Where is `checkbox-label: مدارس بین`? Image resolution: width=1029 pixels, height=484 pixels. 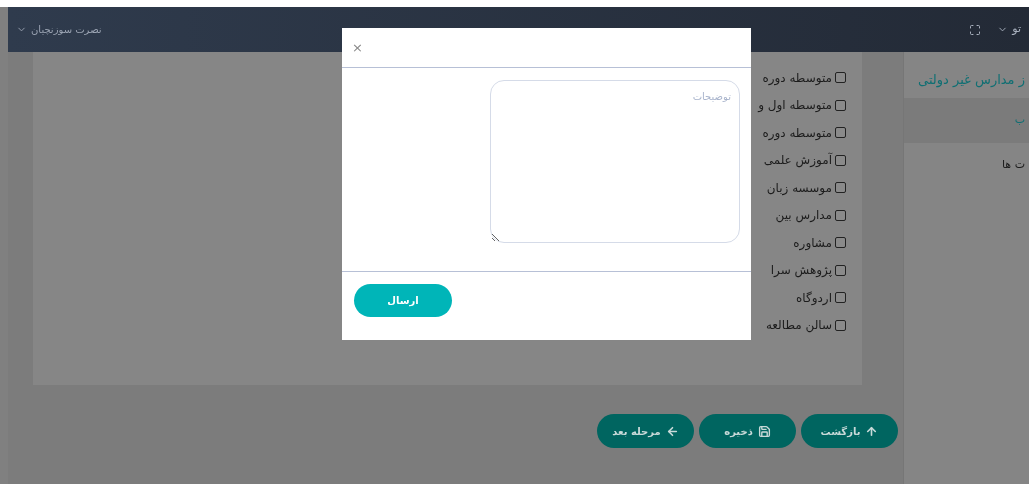 checkbox-label: مدارس بین is located at coordinates (803, 216).